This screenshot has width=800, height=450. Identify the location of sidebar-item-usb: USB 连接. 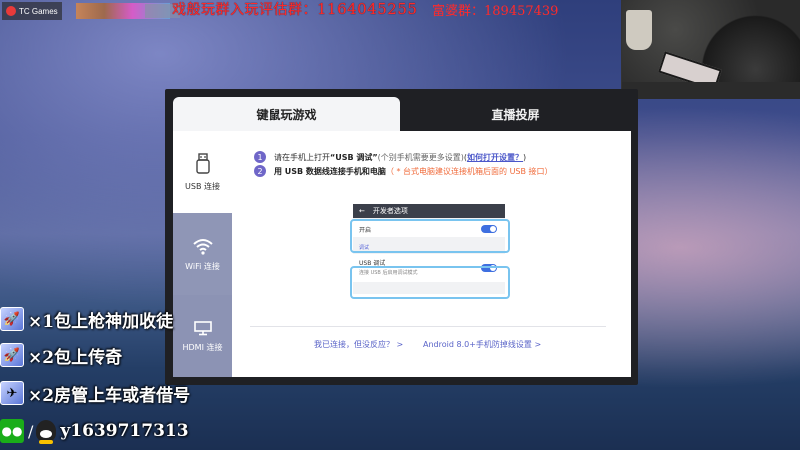
(202, 172).